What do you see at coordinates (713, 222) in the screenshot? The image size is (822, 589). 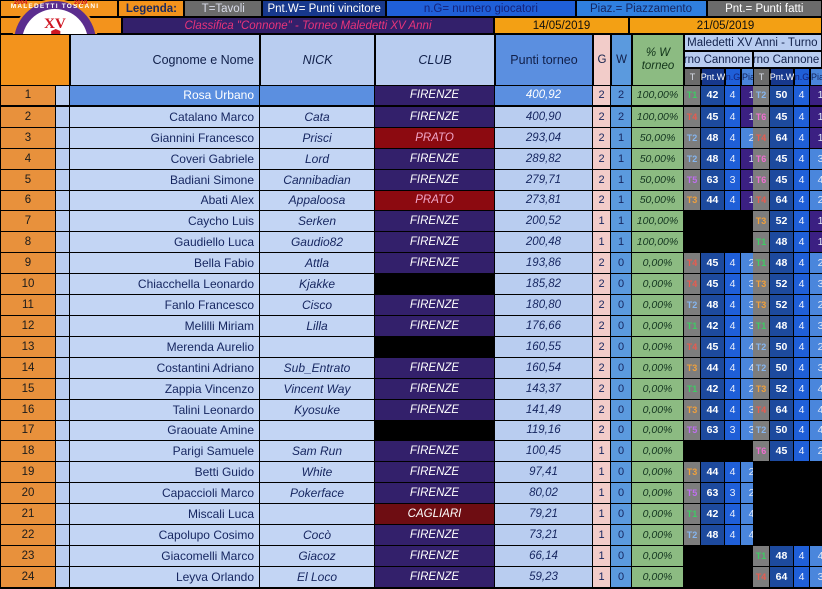 I see `turno-01-pntw-empty` at bounding box center [713, 222].